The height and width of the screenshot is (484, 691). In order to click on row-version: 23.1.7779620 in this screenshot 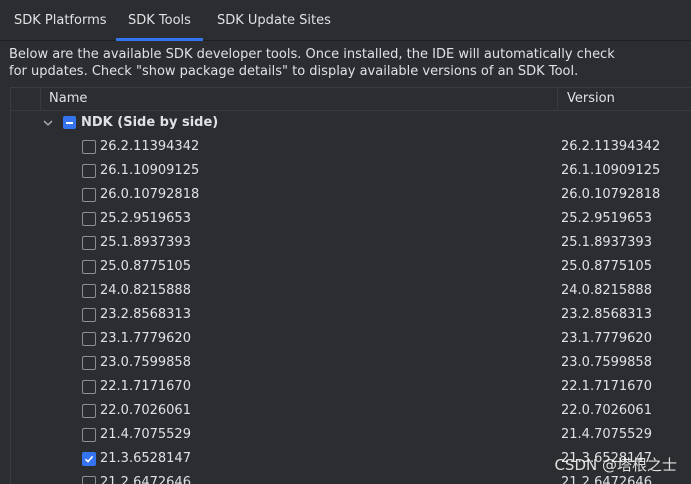, I will do `click(606, 338)`.